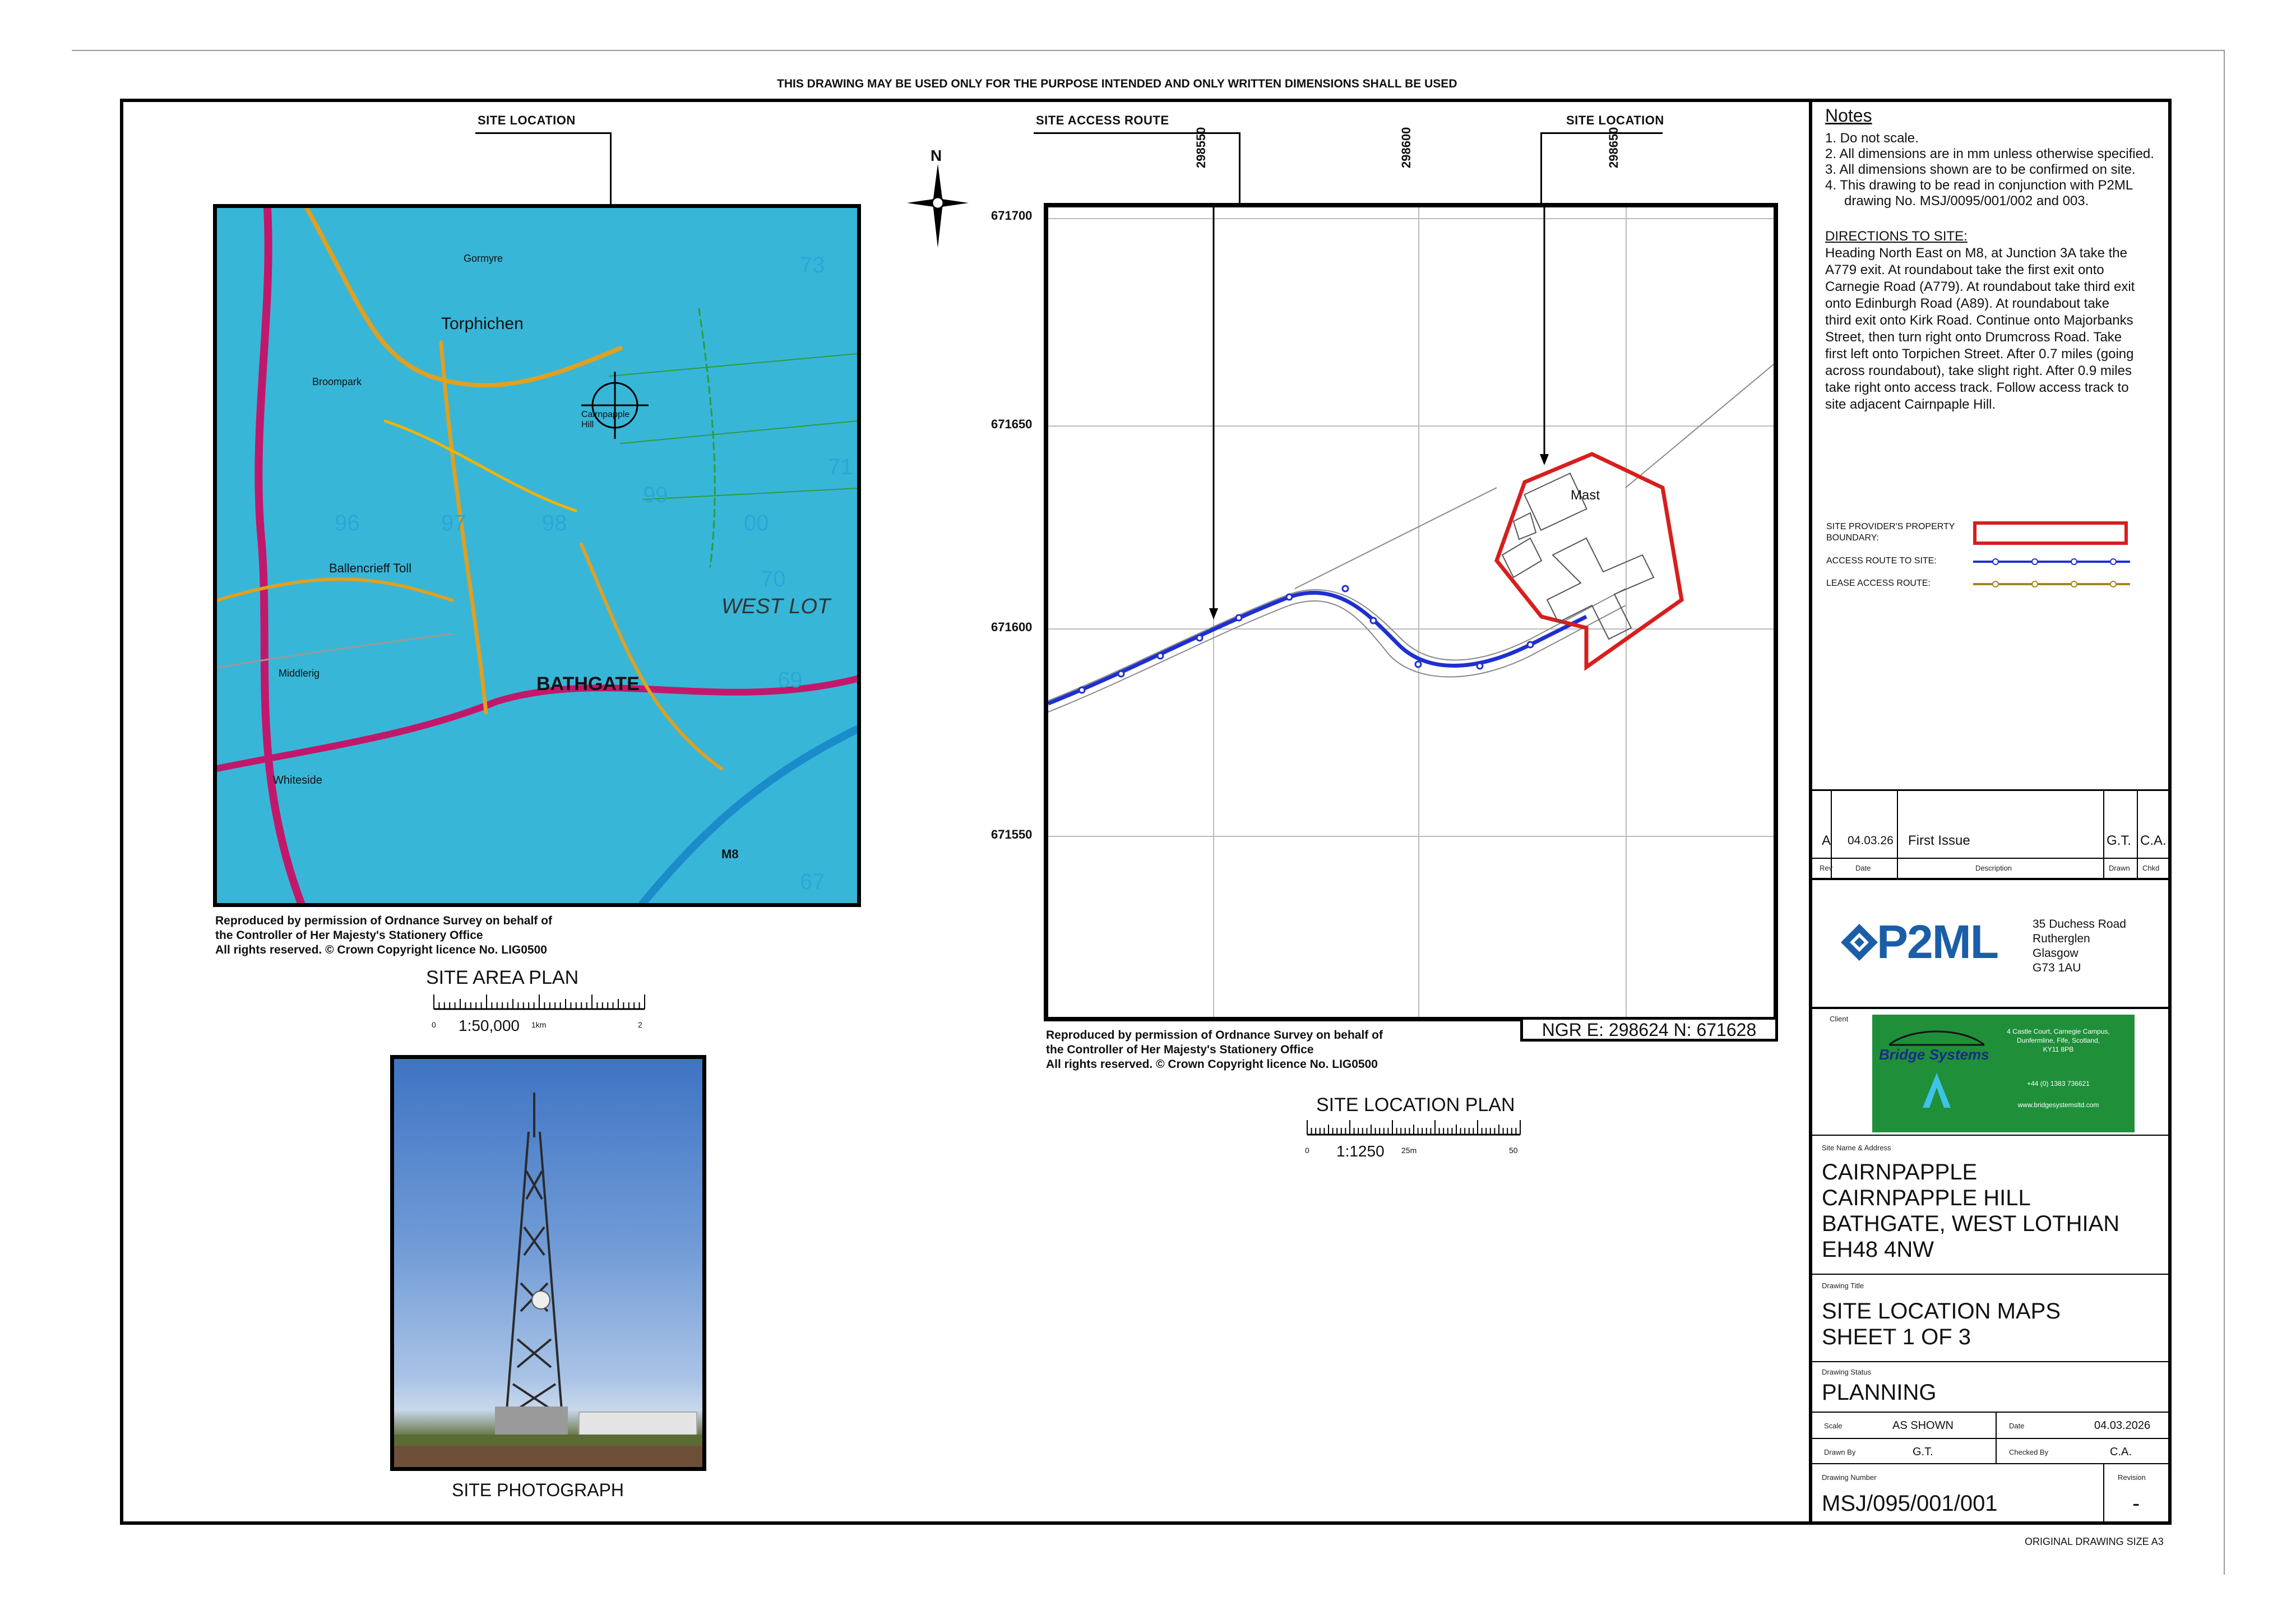  What do you see at coordinates (463, 298) in the screenshot?
I see `b-road-north` at bounding box center [463, 298].